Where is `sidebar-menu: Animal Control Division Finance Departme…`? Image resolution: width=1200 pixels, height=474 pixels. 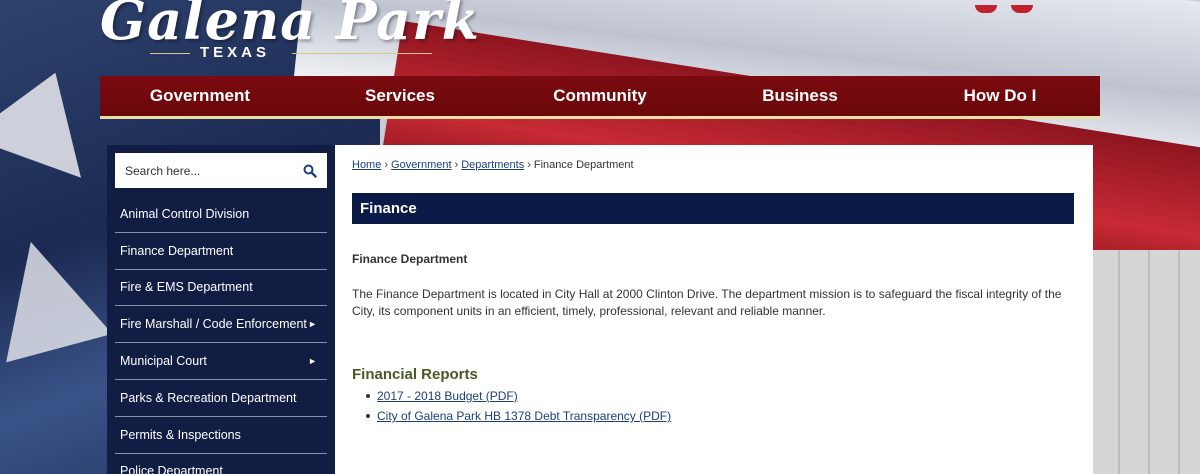
sidebar-menu: Animal Control Division Finance Departme… is located at coordinates (221, 335).